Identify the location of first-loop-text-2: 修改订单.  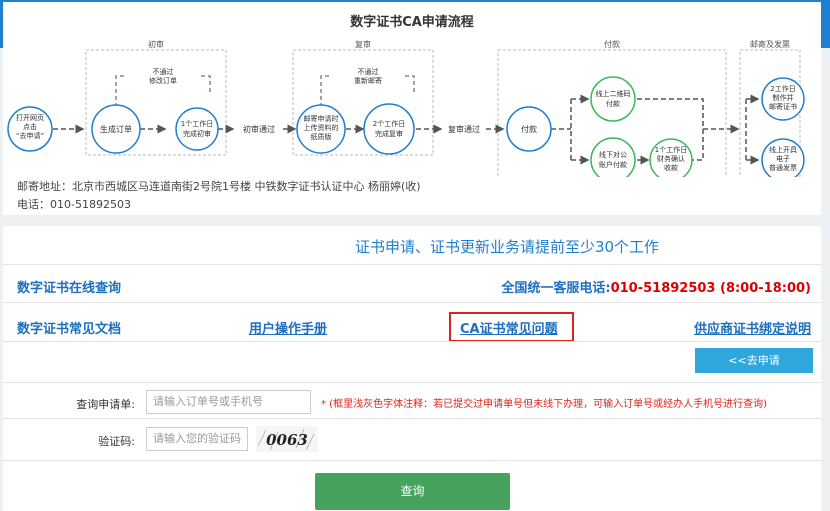
(163, 80).